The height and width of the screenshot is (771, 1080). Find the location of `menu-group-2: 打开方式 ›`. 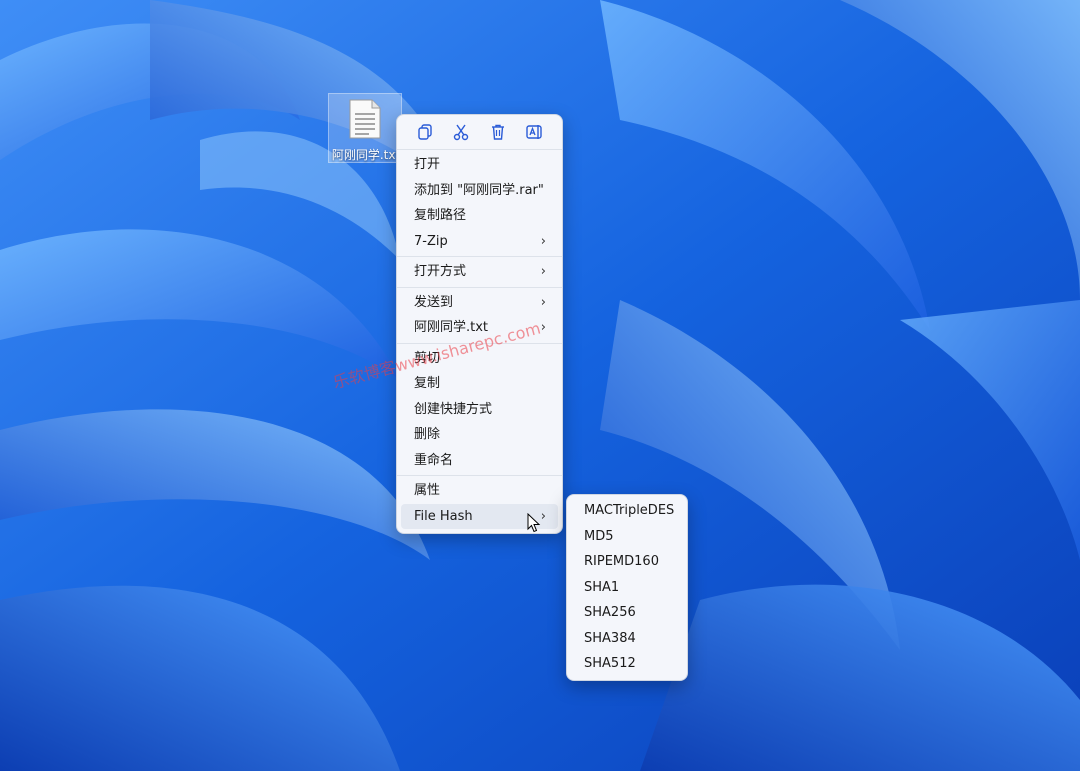

menu-group-2: 打开方式 › is located at coordinates (479, 272).